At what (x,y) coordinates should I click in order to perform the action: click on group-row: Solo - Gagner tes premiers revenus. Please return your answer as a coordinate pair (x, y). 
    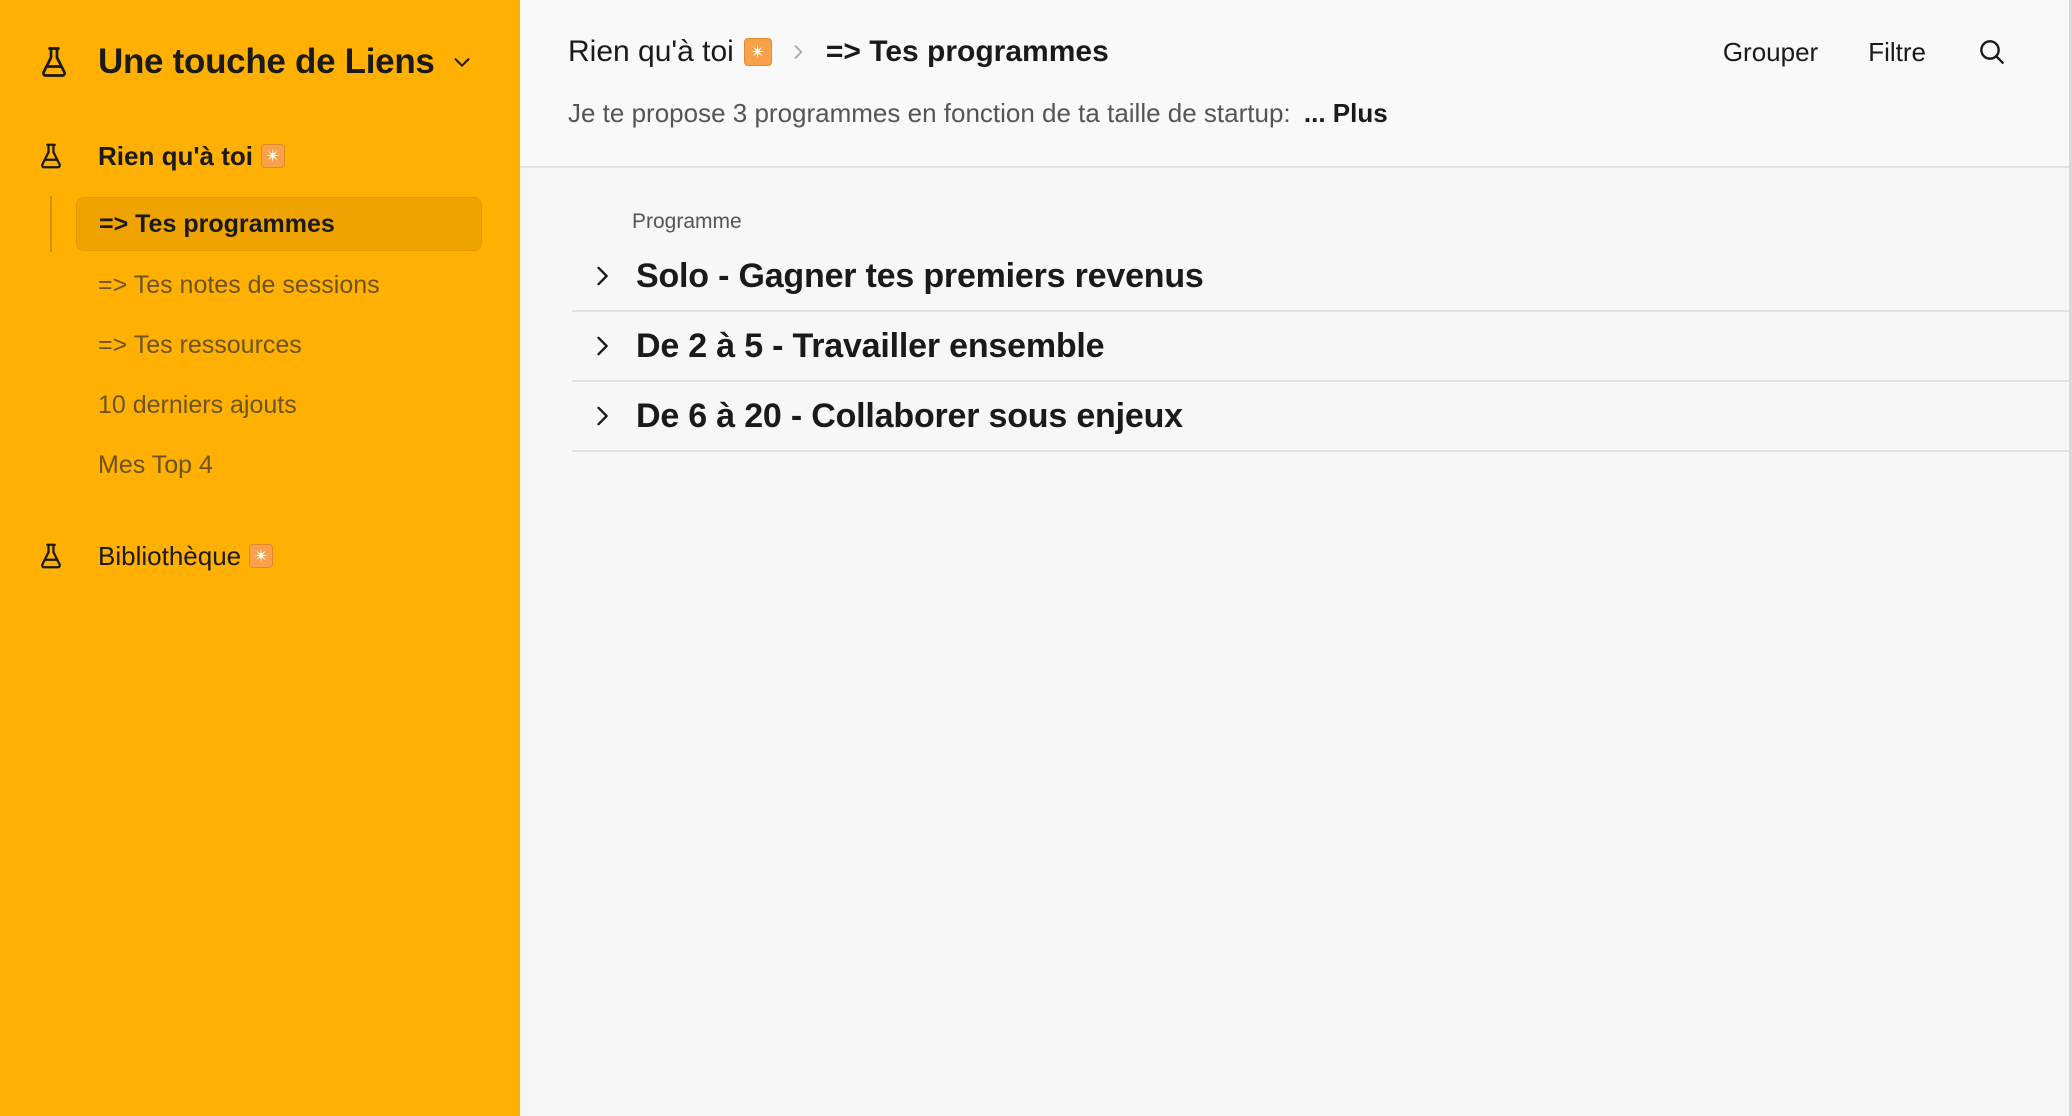
    Looking at the image, I should click on (1322, 277).